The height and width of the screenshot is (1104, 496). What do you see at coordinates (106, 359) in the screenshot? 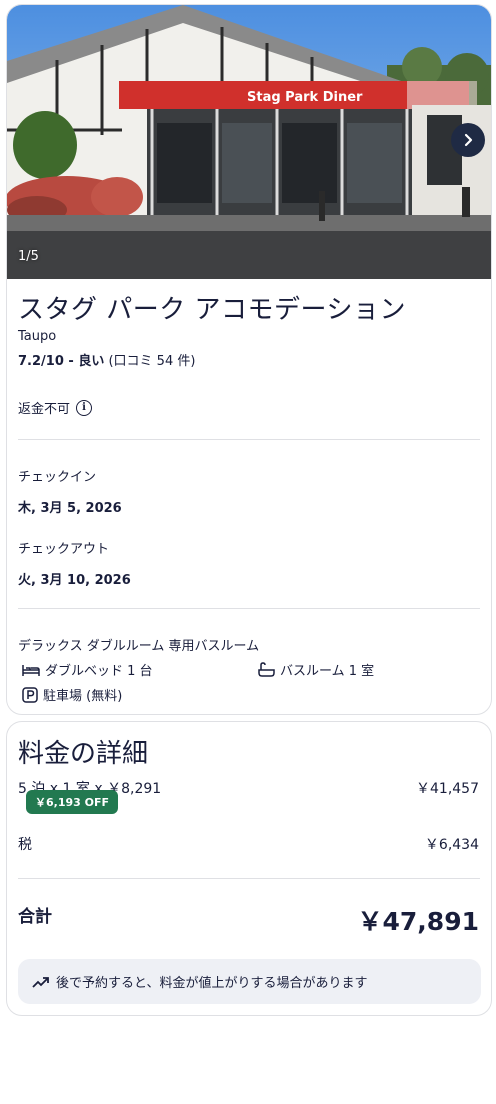
I see `property-rating: 7.2/10 - 良い (口コミ 54 件)` at bounding box center [106, 359].